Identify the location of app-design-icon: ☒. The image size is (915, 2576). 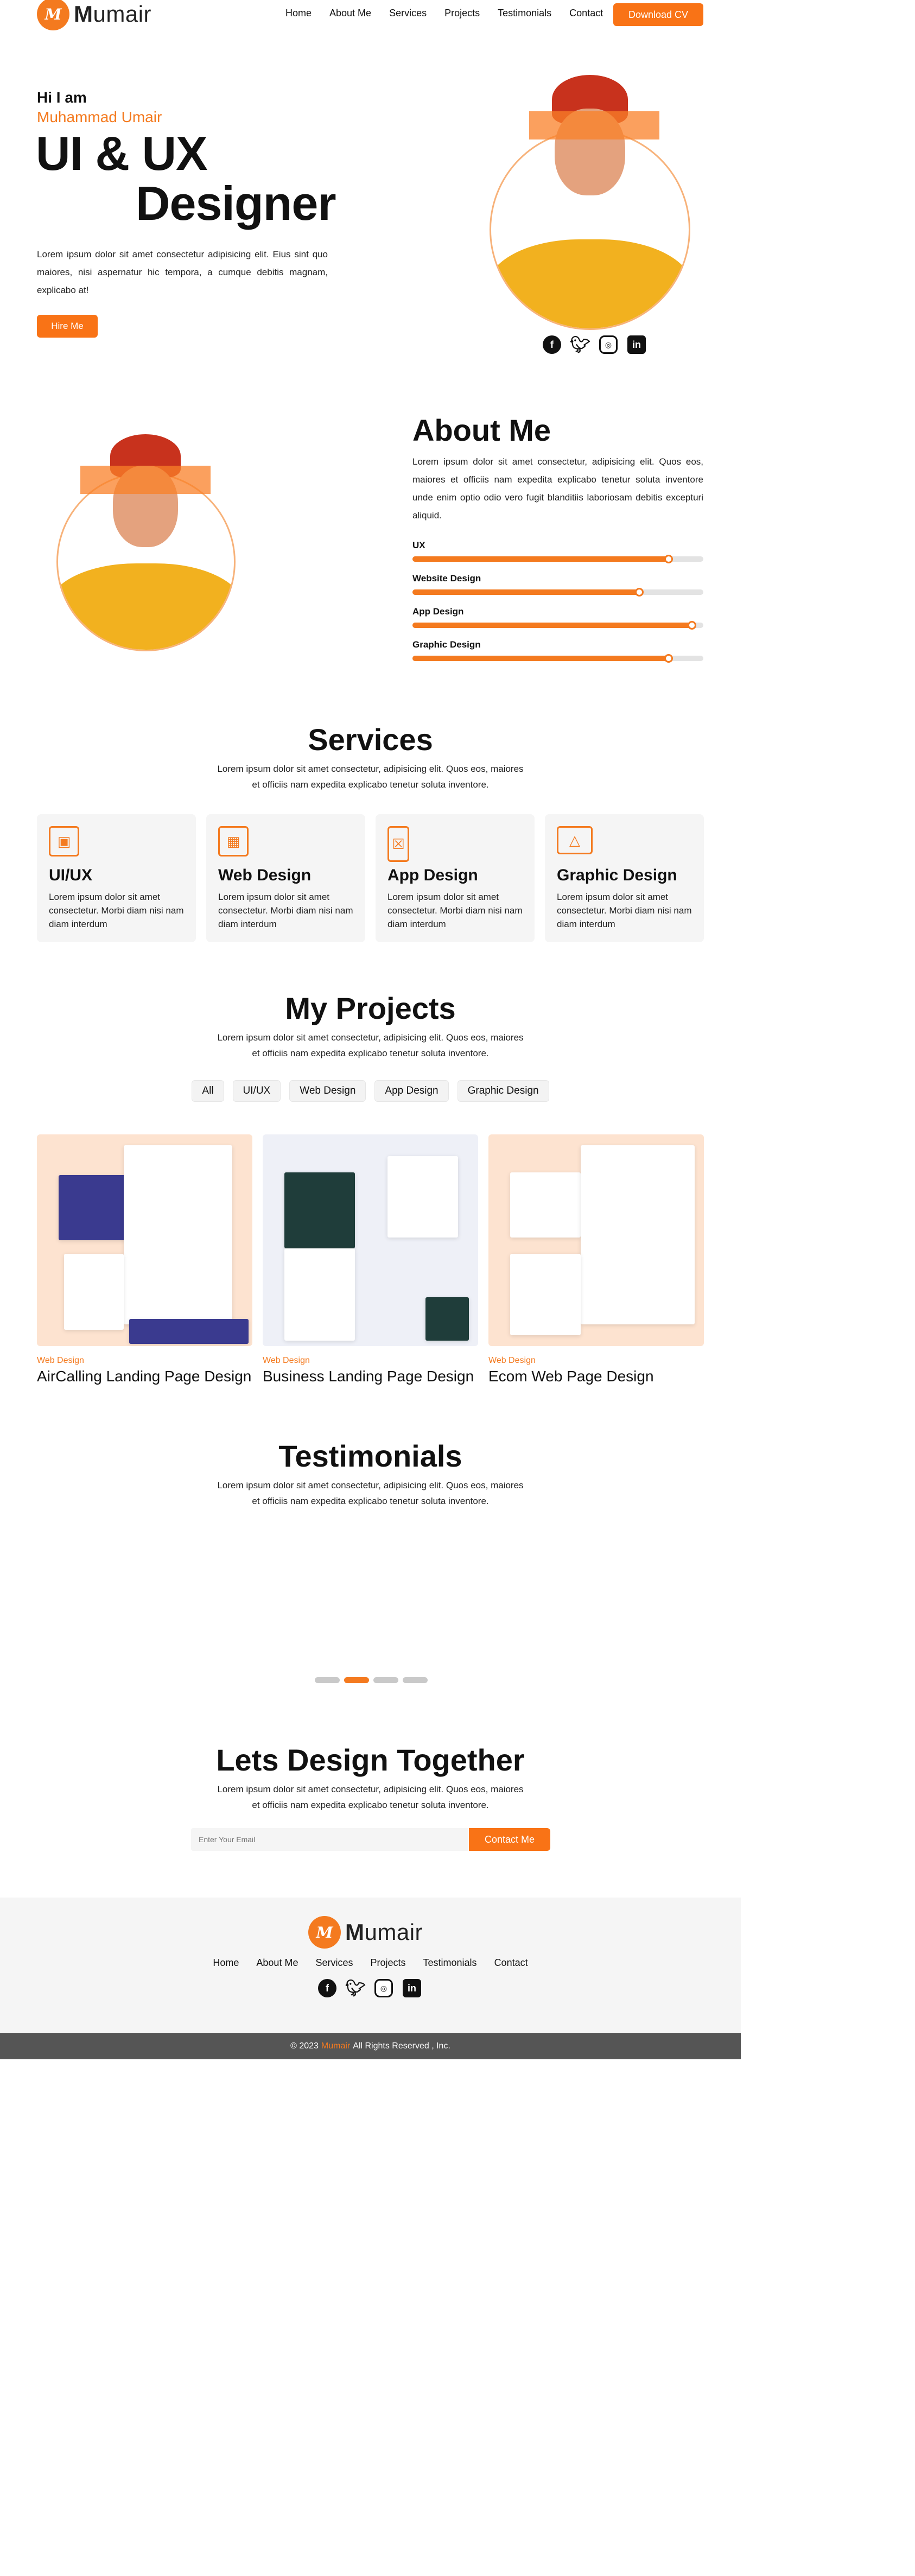
(398, 844).